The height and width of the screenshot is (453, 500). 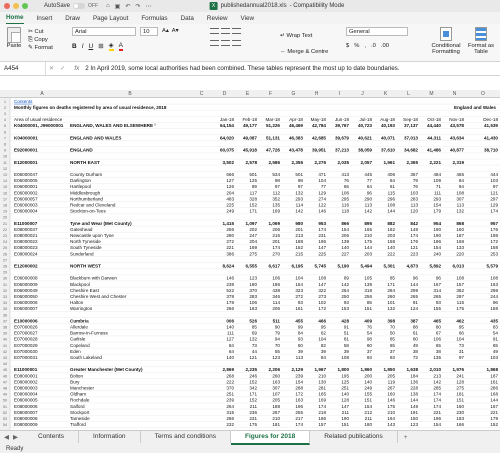 What do you see at coordinates (437, 412) in the screenshot?
I see `death-count: 221` at bounding box center [437, 412].